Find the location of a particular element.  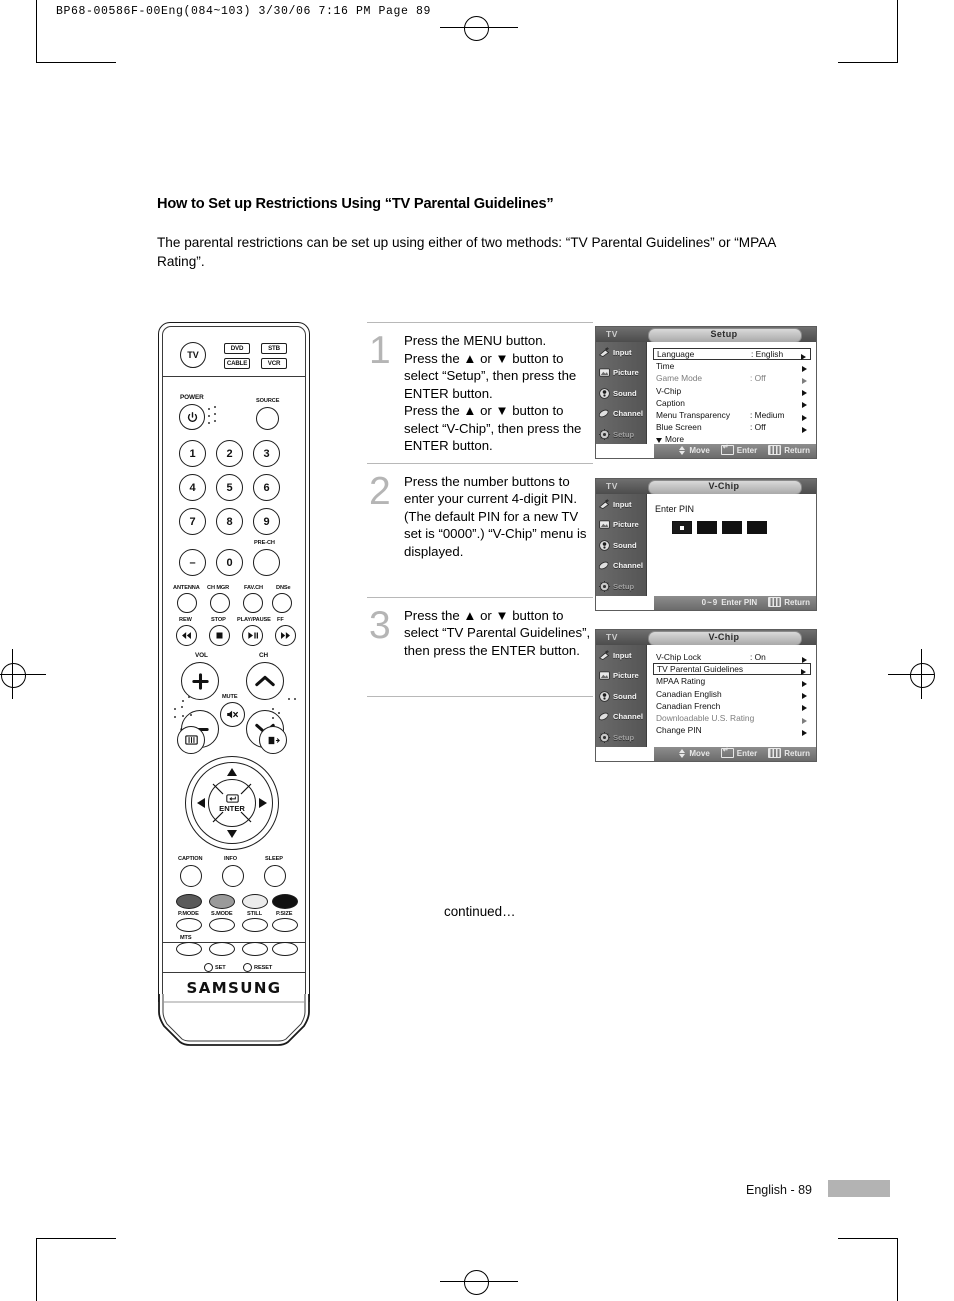

crop-mark-top-right is located at coordinates (868, 62).